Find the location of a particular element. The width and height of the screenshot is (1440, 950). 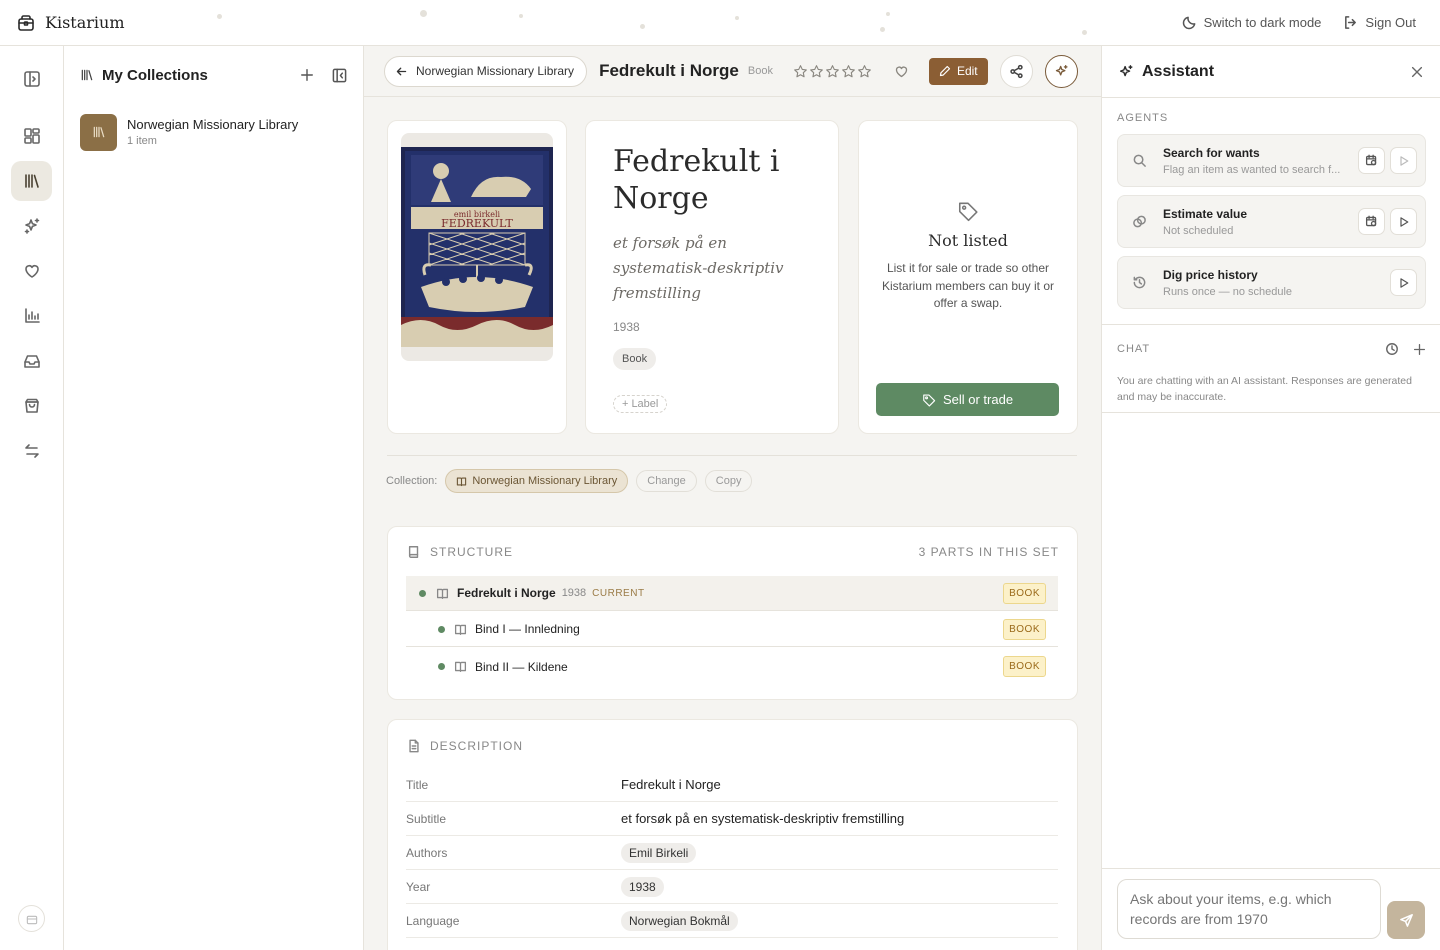

add-label-button: + Label is located at coordinates (640, 404).